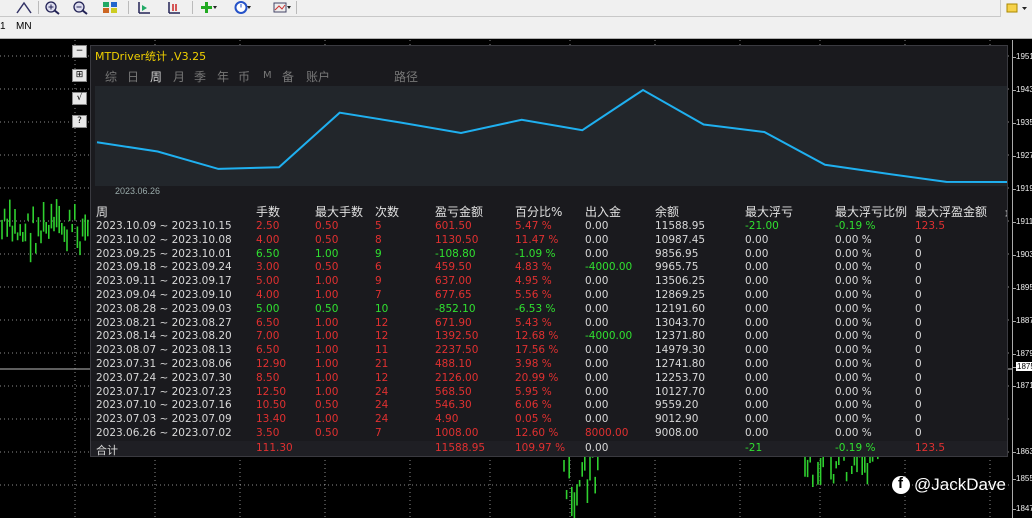  Describe the element at coordinates (535, 308) in the screenshot. I see `cell-percent: -6.53 %` at that location.